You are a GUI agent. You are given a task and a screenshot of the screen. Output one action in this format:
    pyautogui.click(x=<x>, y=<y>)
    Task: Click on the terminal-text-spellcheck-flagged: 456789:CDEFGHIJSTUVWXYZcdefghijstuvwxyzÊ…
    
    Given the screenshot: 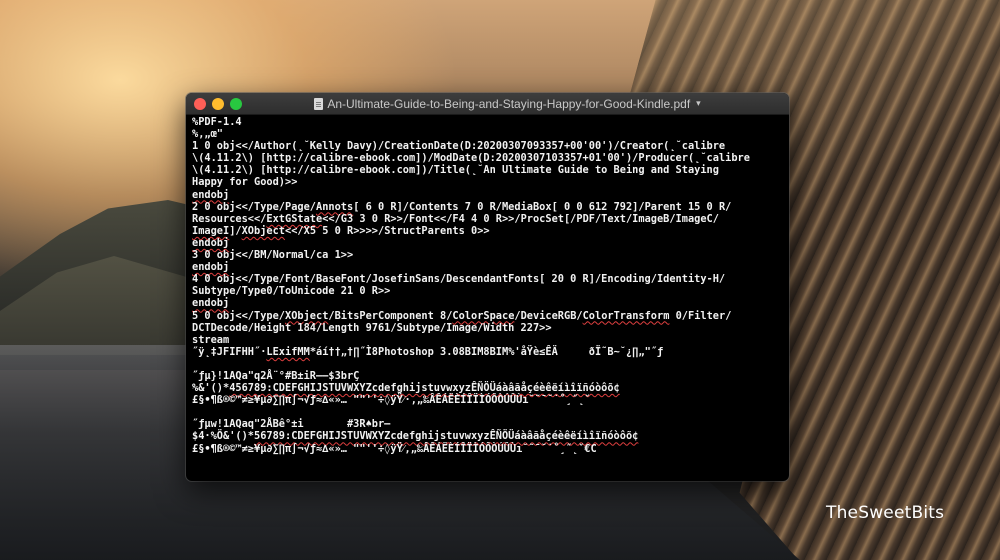 What is the action you would take?
    pyautogui.click(x=424, y=388)
    